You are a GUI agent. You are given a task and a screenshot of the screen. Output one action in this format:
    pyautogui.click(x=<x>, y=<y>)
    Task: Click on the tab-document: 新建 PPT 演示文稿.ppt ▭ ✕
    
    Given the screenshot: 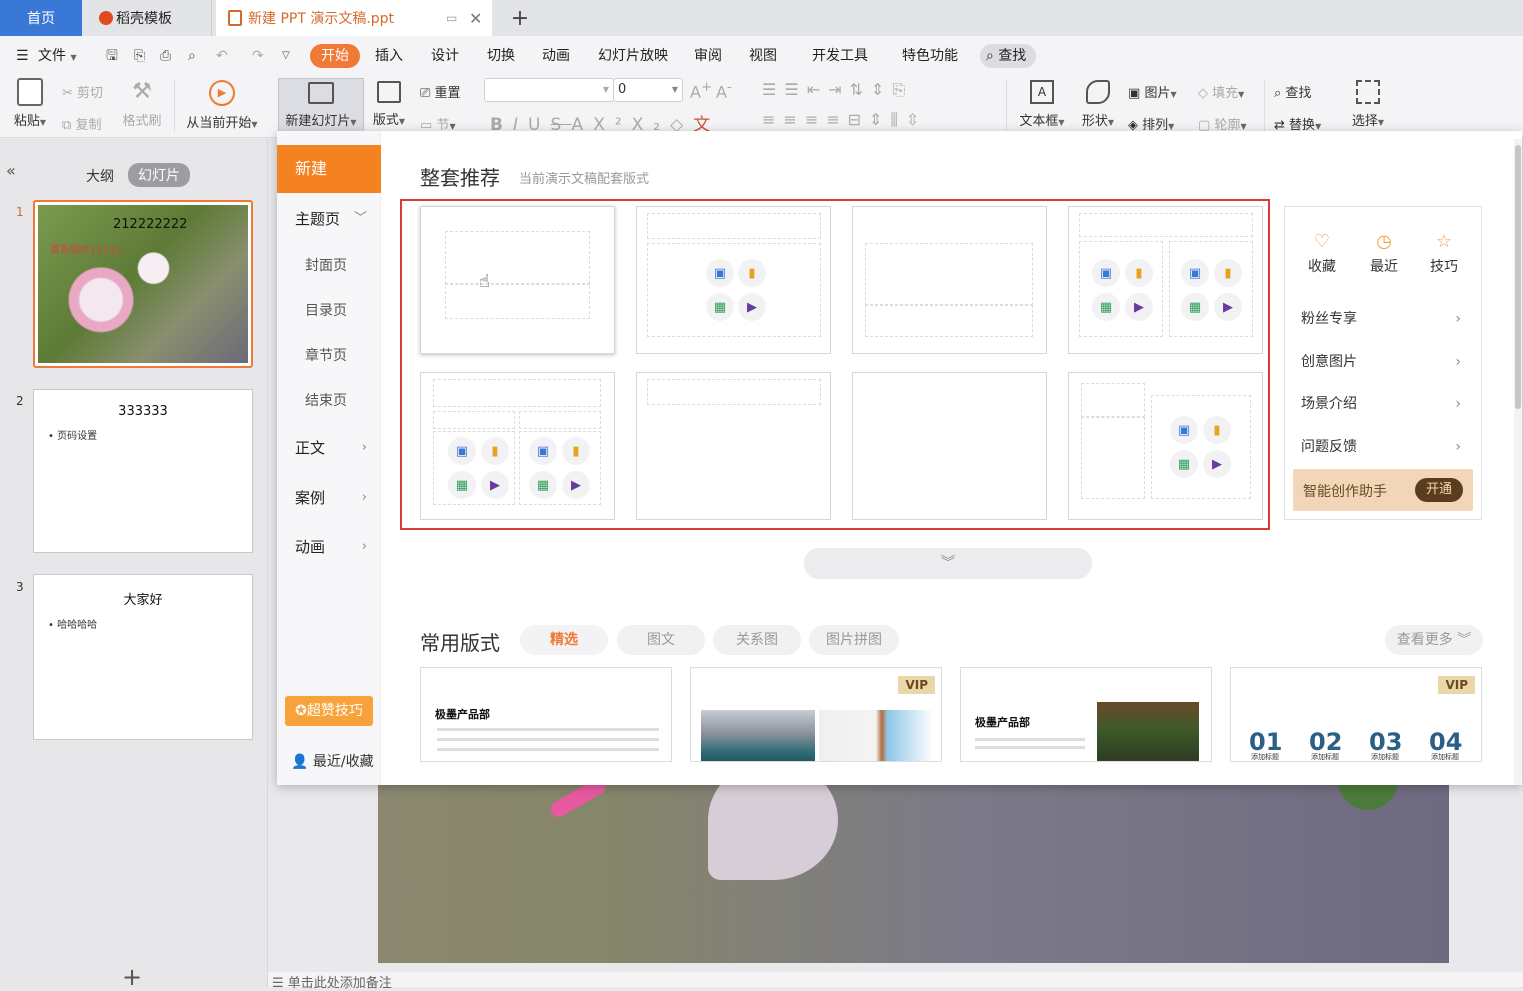 What is the action you would take?
    pyautogui.click(x=354, y=18)
    